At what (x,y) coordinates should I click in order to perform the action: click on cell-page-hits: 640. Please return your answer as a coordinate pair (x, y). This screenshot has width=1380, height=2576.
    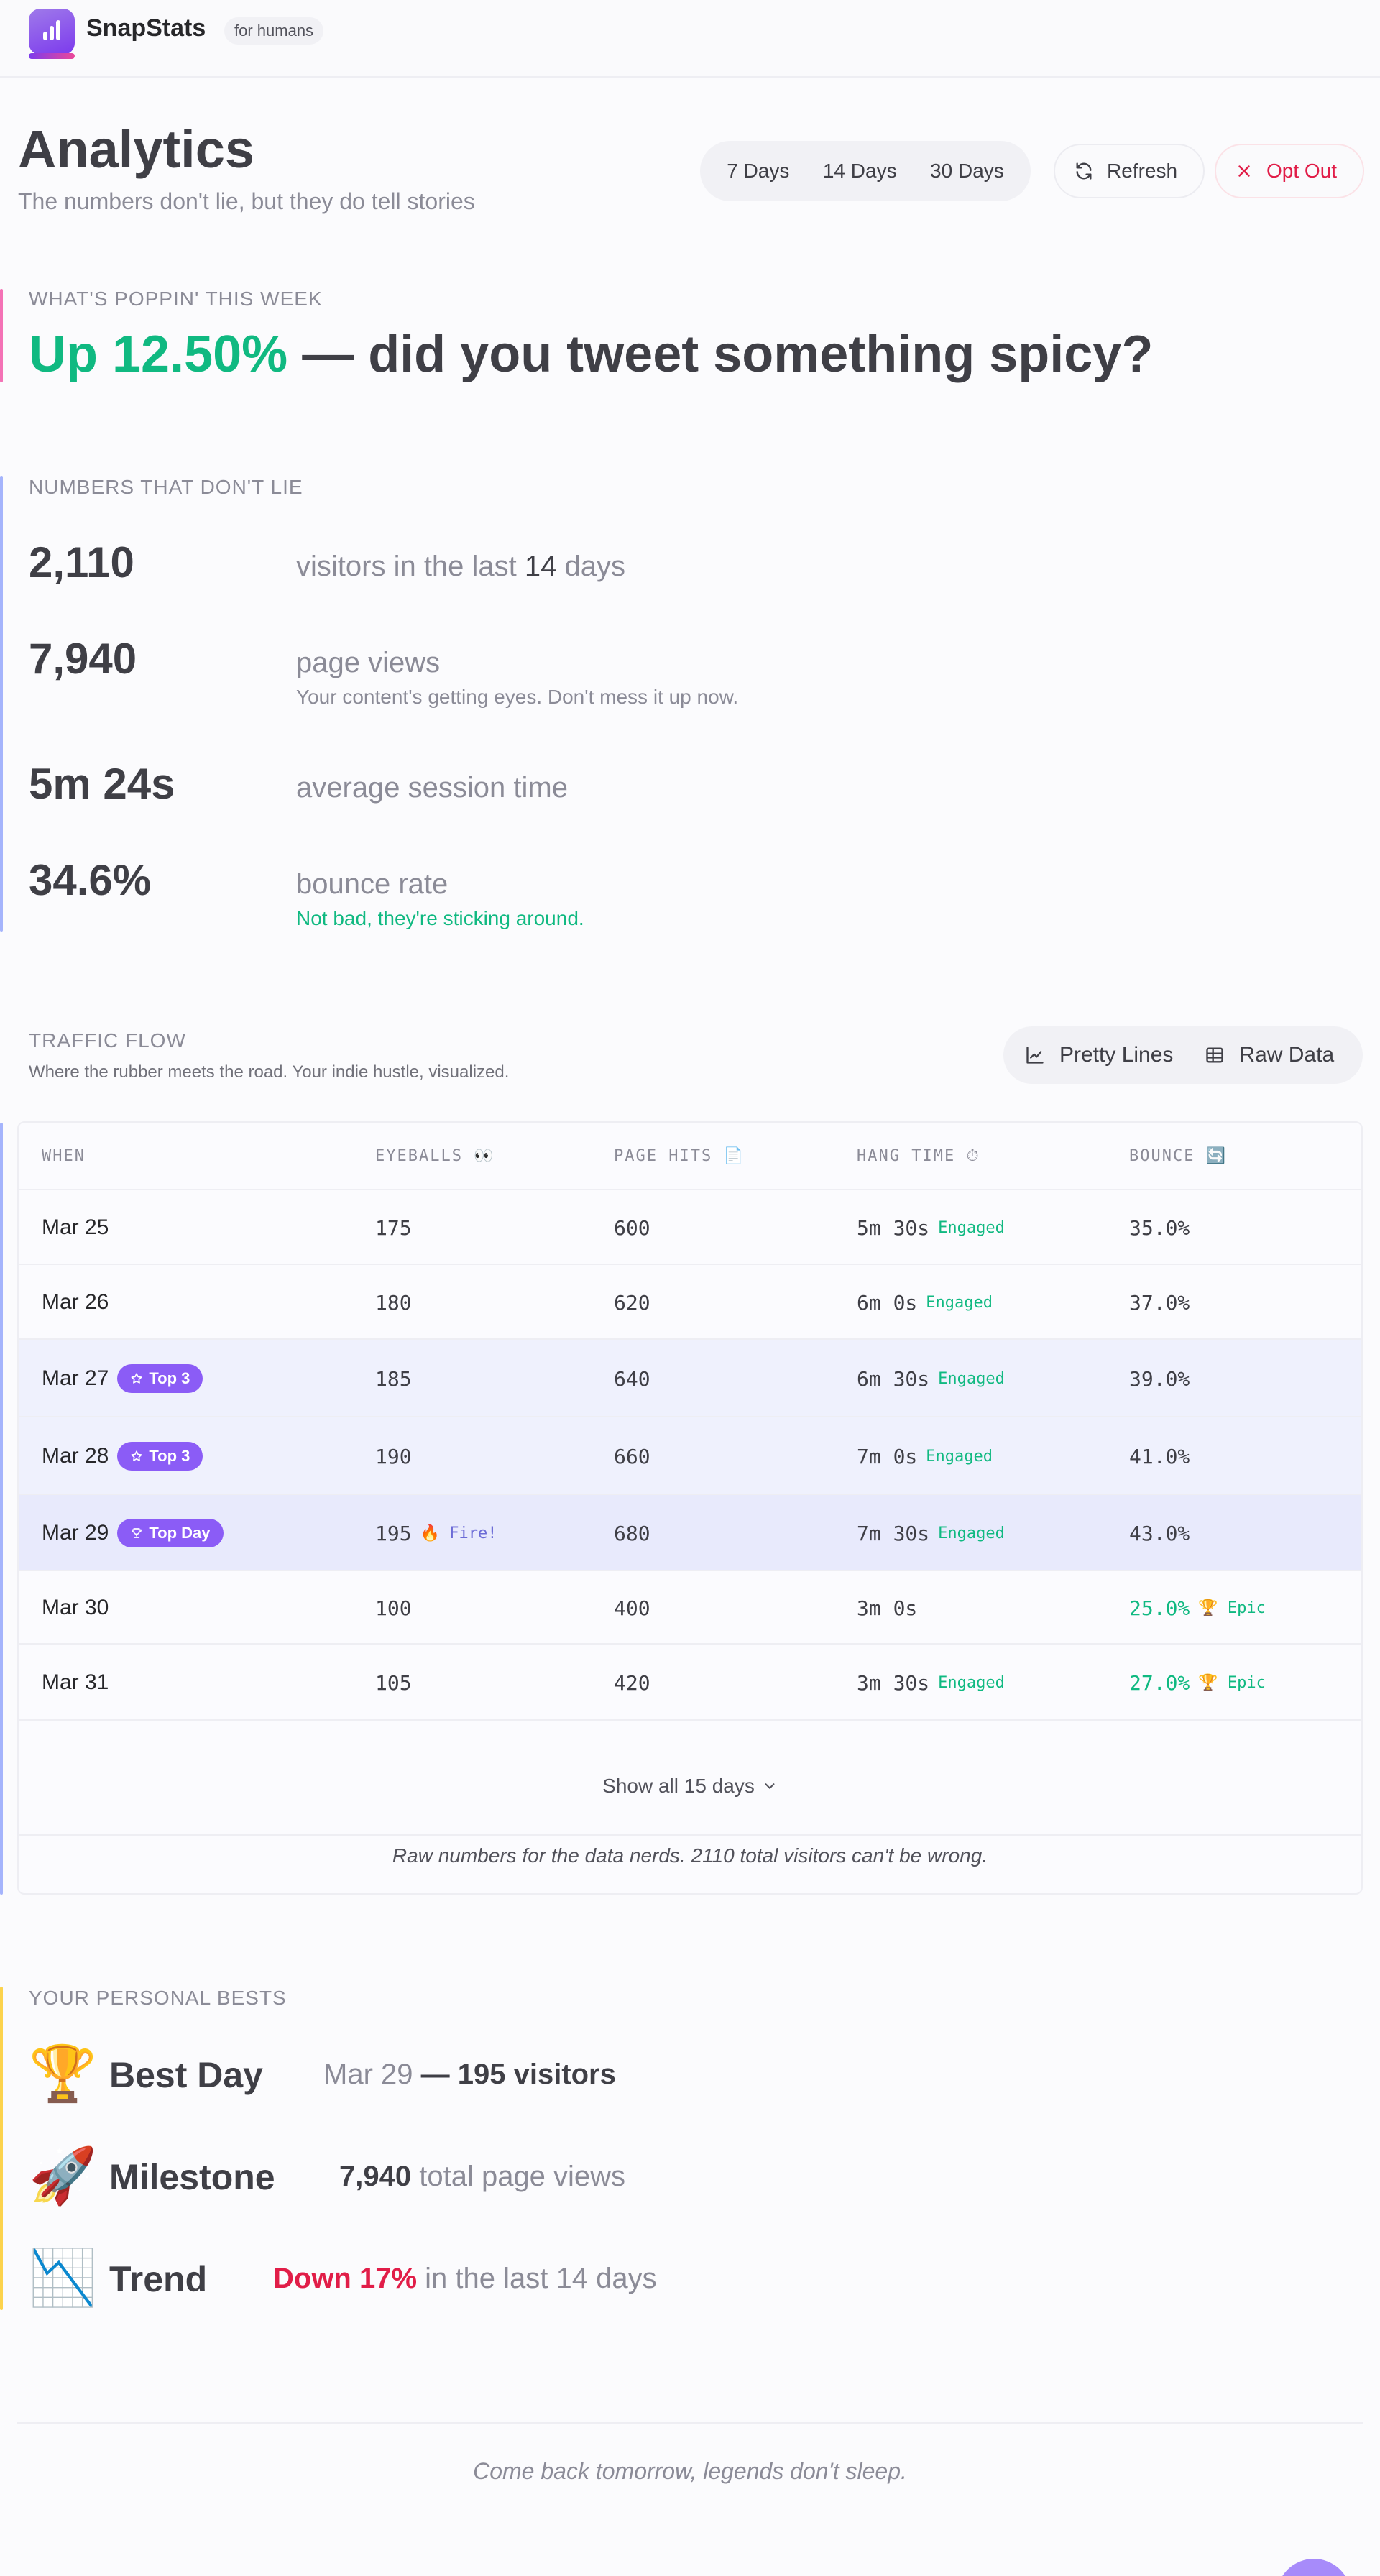
    Looking at the image, I should click on (632, 1378).